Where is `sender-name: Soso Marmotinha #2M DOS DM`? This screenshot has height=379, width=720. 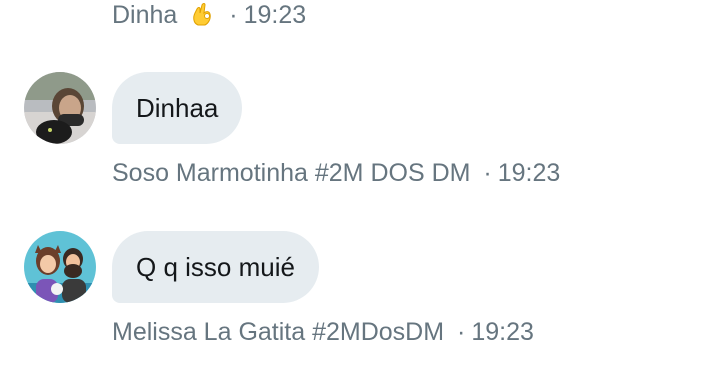
sender-name: Soso Marmotinha #2M DOS DM is located at coordinates (291, 173).